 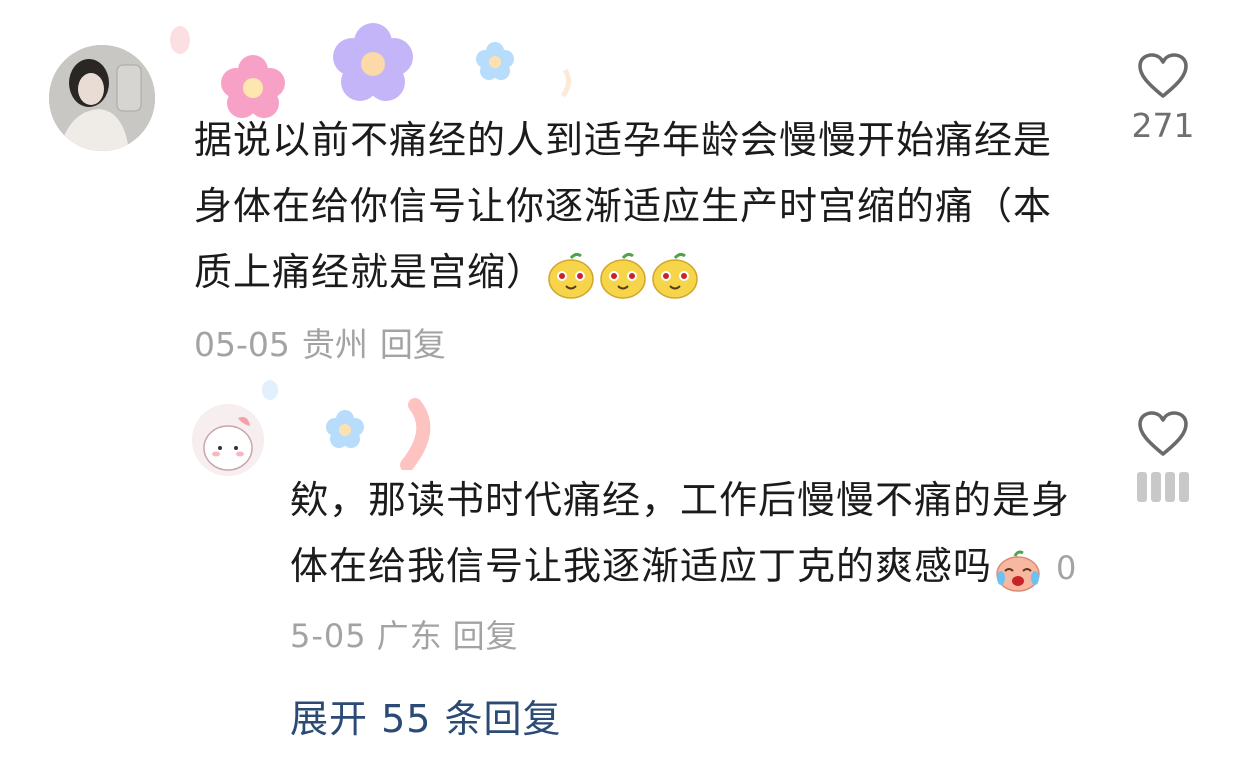 What do you see at coordinates (680, 533) in the screenshot?
I see `reply-text: 欸，那读书时代痛经，工作后慢慢不痛的是身体在给我信号让我逐渐适应丁克的爽感吗` at bounding box center [680, 533].